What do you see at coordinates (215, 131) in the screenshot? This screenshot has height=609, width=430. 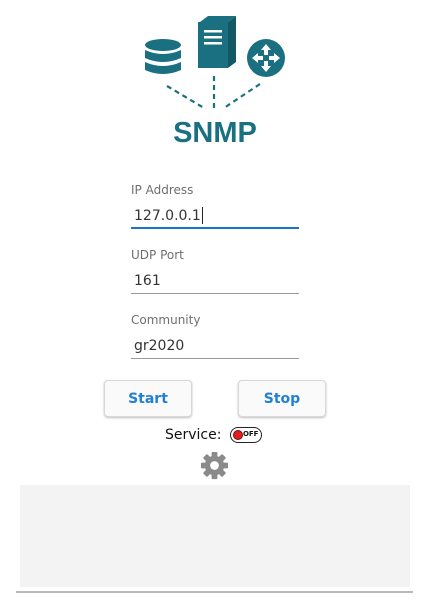 I see `snmp-logo-text: SNMP` at bounding box center [215, 131].